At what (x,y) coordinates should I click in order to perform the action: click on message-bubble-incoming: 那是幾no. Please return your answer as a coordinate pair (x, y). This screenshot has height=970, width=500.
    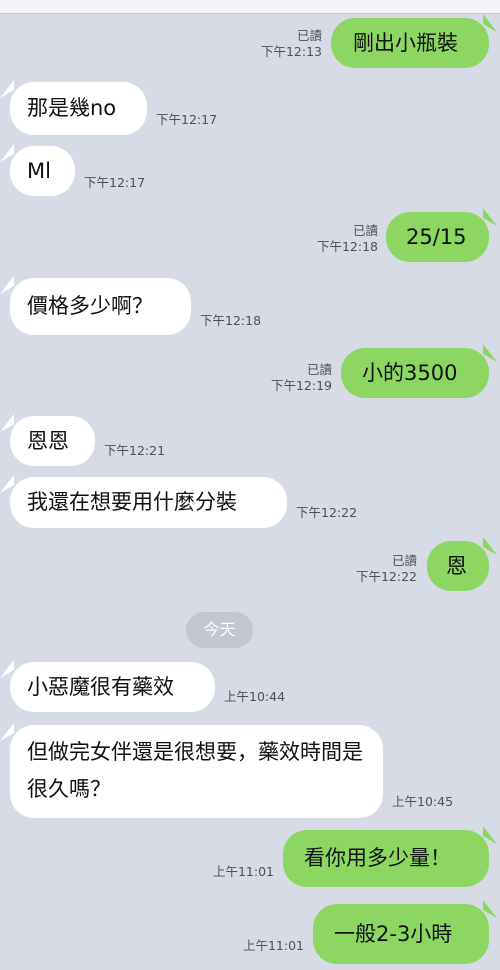
    Looking at the image, I should click on (78, 108).